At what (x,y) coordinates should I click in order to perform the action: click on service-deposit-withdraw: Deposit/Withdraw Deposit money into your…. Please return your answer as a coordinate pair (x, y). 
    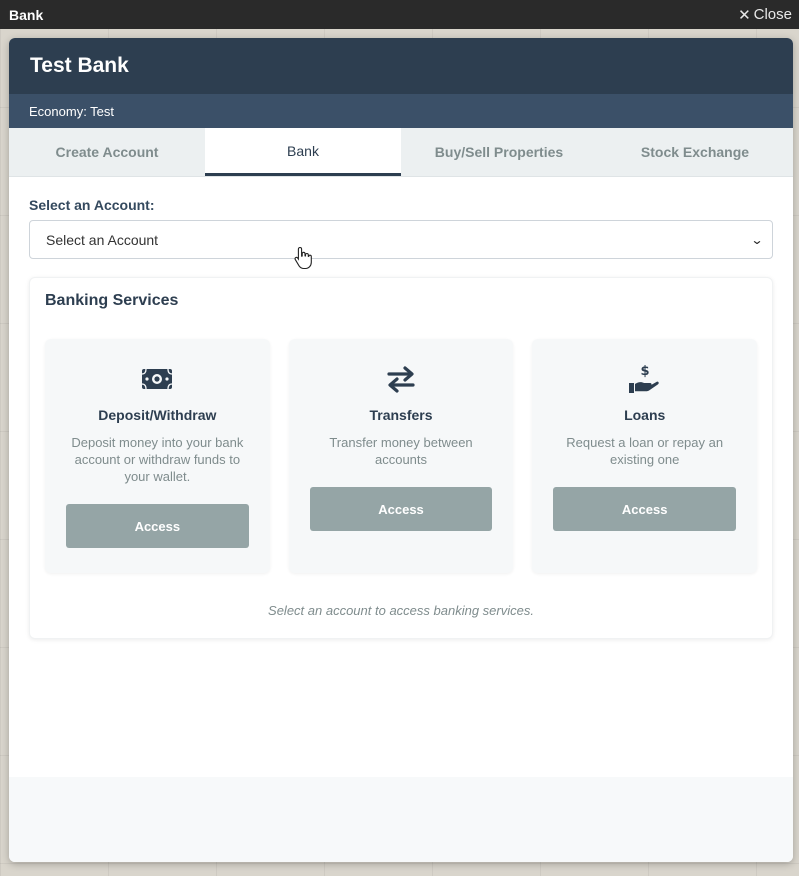
    Looking at the image, I should click on (157, 456).